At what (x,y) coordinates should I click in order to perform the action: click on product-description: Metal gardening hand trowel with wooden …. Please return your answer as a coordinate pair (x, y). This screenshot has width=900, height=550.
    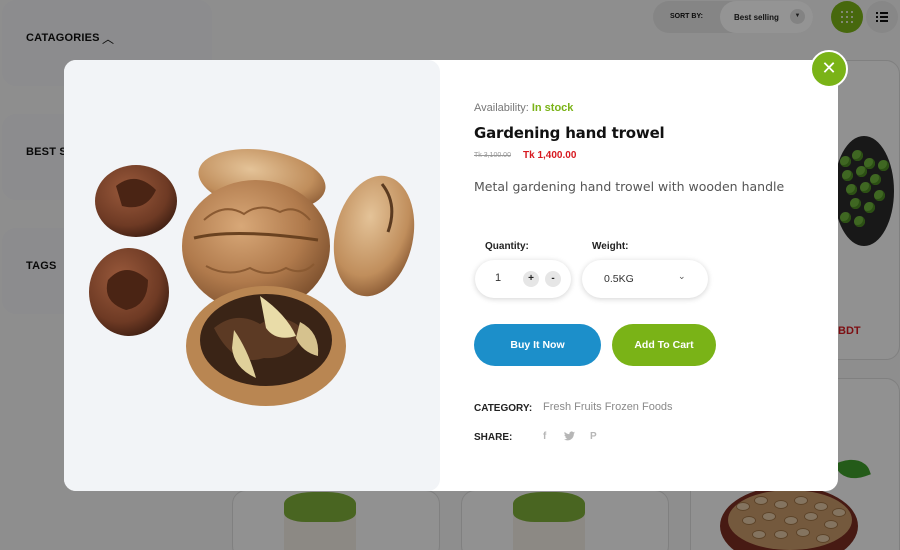
    Looking at the image, I should click on (629, 186).